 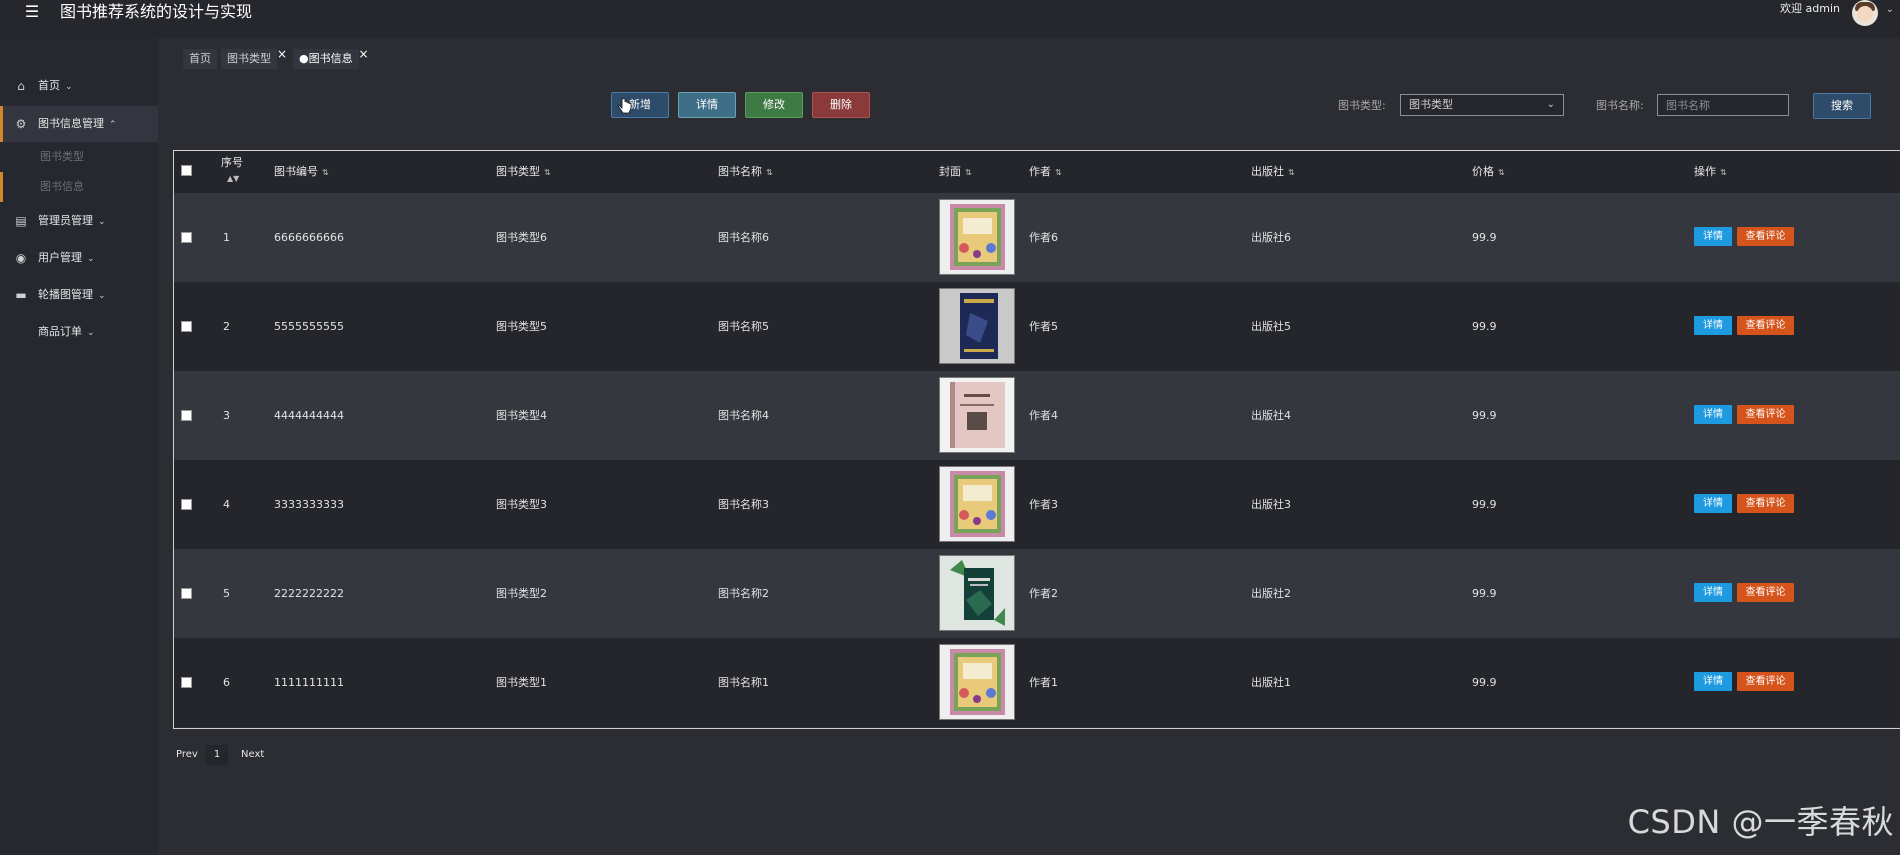 I want to click on col-header-type: 图书类型 ⇅, so click(x=523, y=172).